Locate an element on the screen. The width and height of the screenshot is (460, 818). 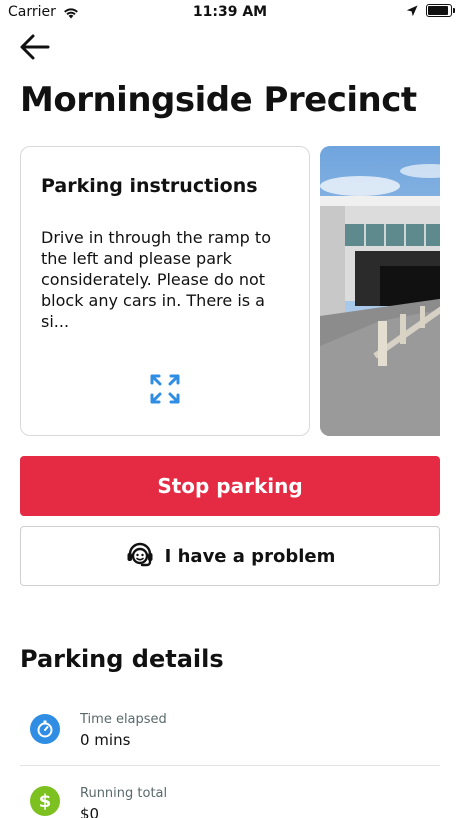
headset-support-icon is located at coordinates (140, 554).